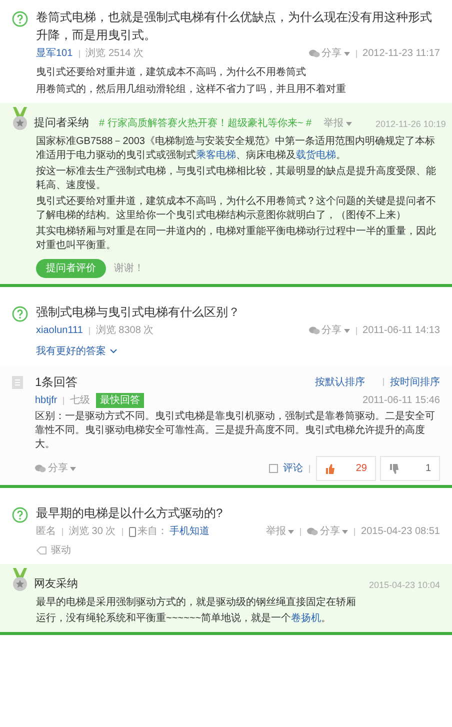 The image size is (452, 727). I want to click on report-button: 举报, so click(280, 531).